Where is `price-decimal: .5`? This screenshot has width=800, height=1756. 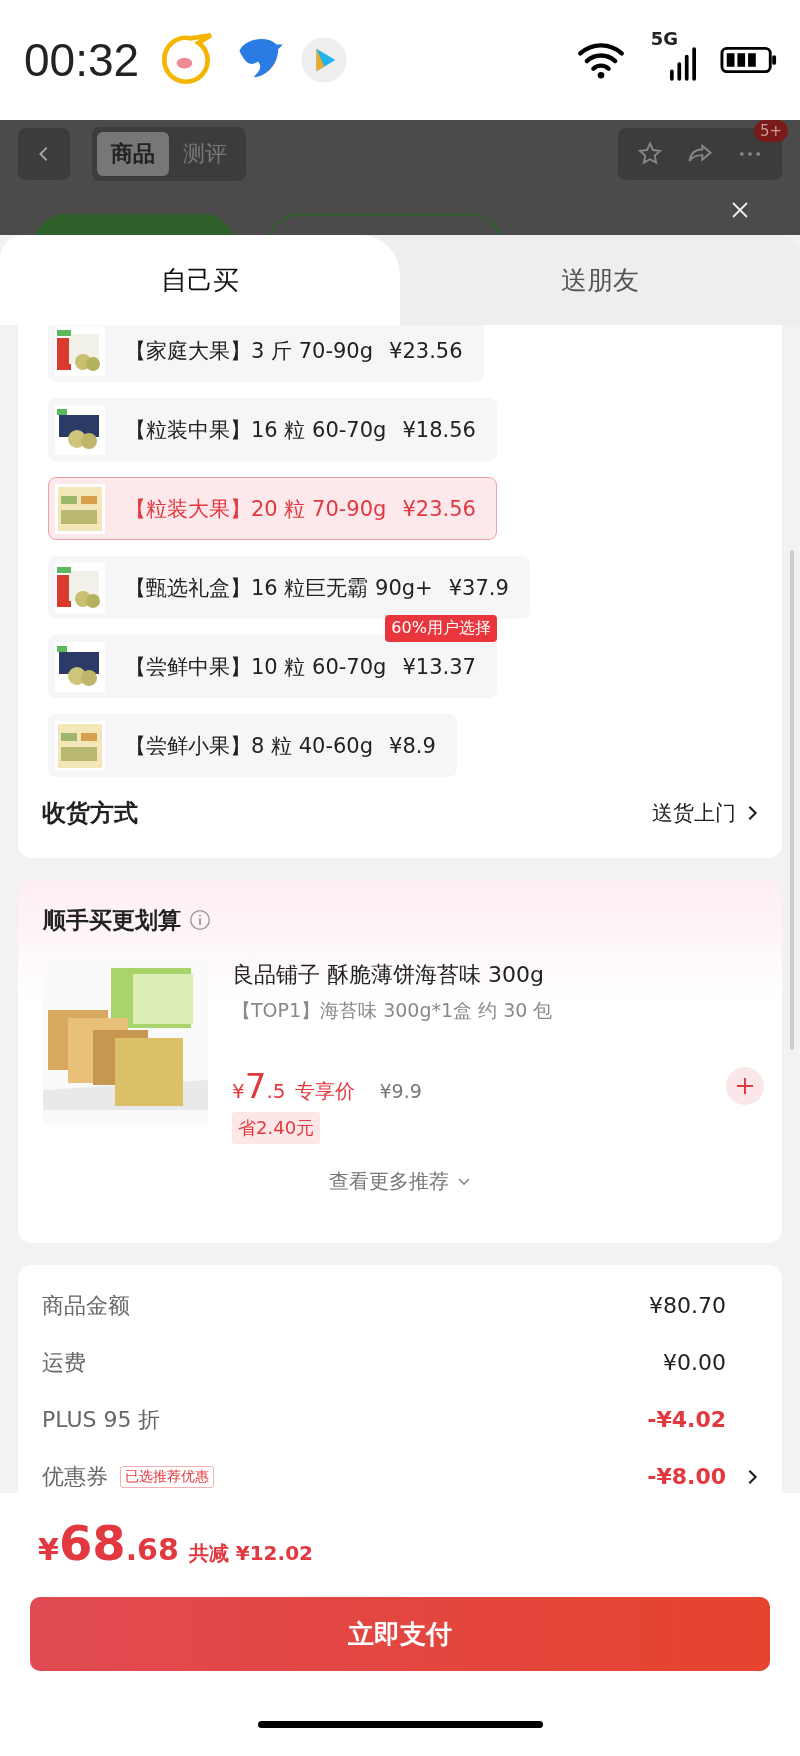
price-decimal: .5 is located at coordinates (276, 1091).